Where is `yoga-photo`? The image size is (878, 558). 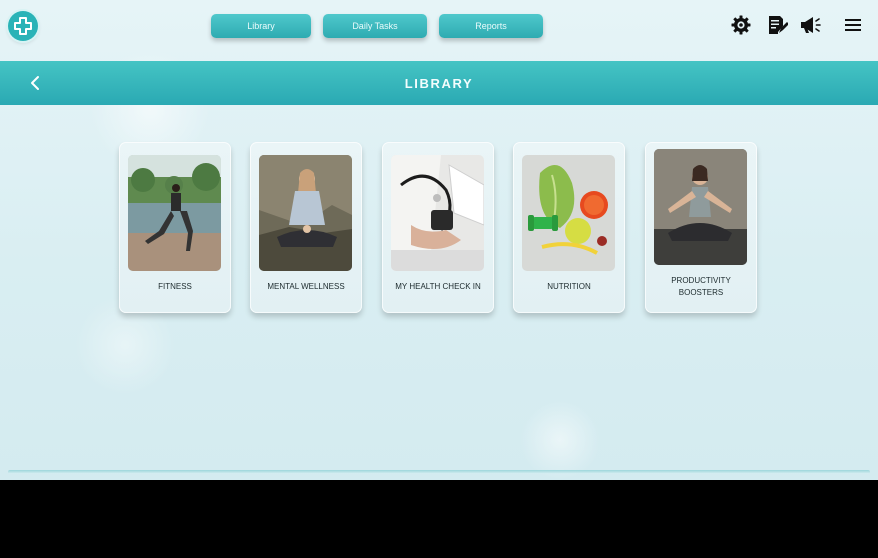
yoga-photo is located at coordinates (700, 207).